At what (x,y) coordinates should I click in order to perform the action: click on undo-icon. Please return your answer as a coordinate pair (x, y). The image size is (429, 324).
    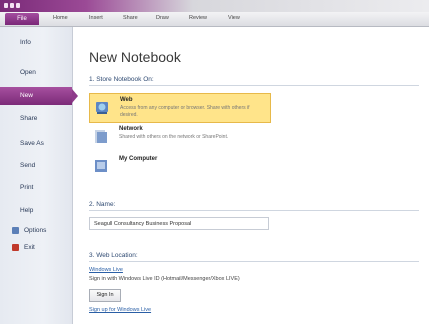
    Looking at the image, I should click on (18, 5).